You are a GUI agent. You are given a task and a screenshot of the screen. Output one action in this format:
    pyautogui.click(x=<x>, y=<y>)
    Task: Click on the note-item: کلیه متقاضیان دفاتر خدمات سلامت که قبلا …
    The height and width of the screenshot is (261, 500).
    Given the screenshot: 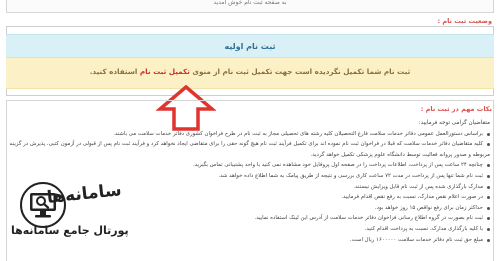 What is the action you would take?
    pyautogui.click(x=250, y=144)
    